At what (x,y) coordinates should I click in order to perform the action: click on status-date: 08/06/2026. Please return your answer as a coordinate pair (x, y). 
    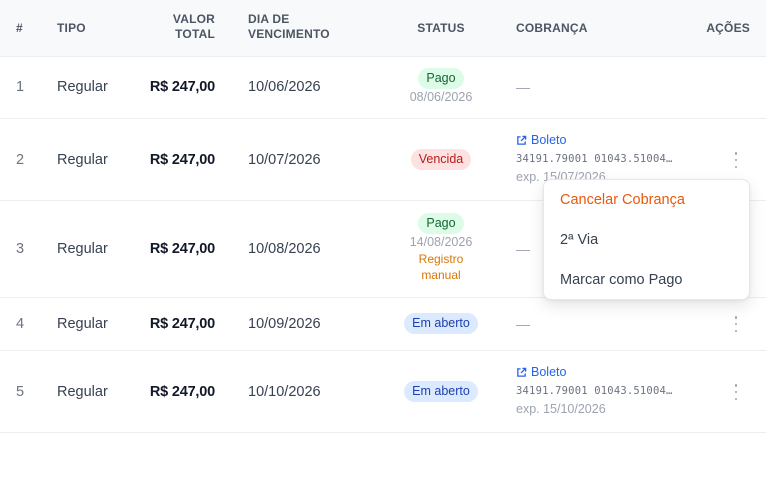
    Looking at the image, I should click on (441, 97).